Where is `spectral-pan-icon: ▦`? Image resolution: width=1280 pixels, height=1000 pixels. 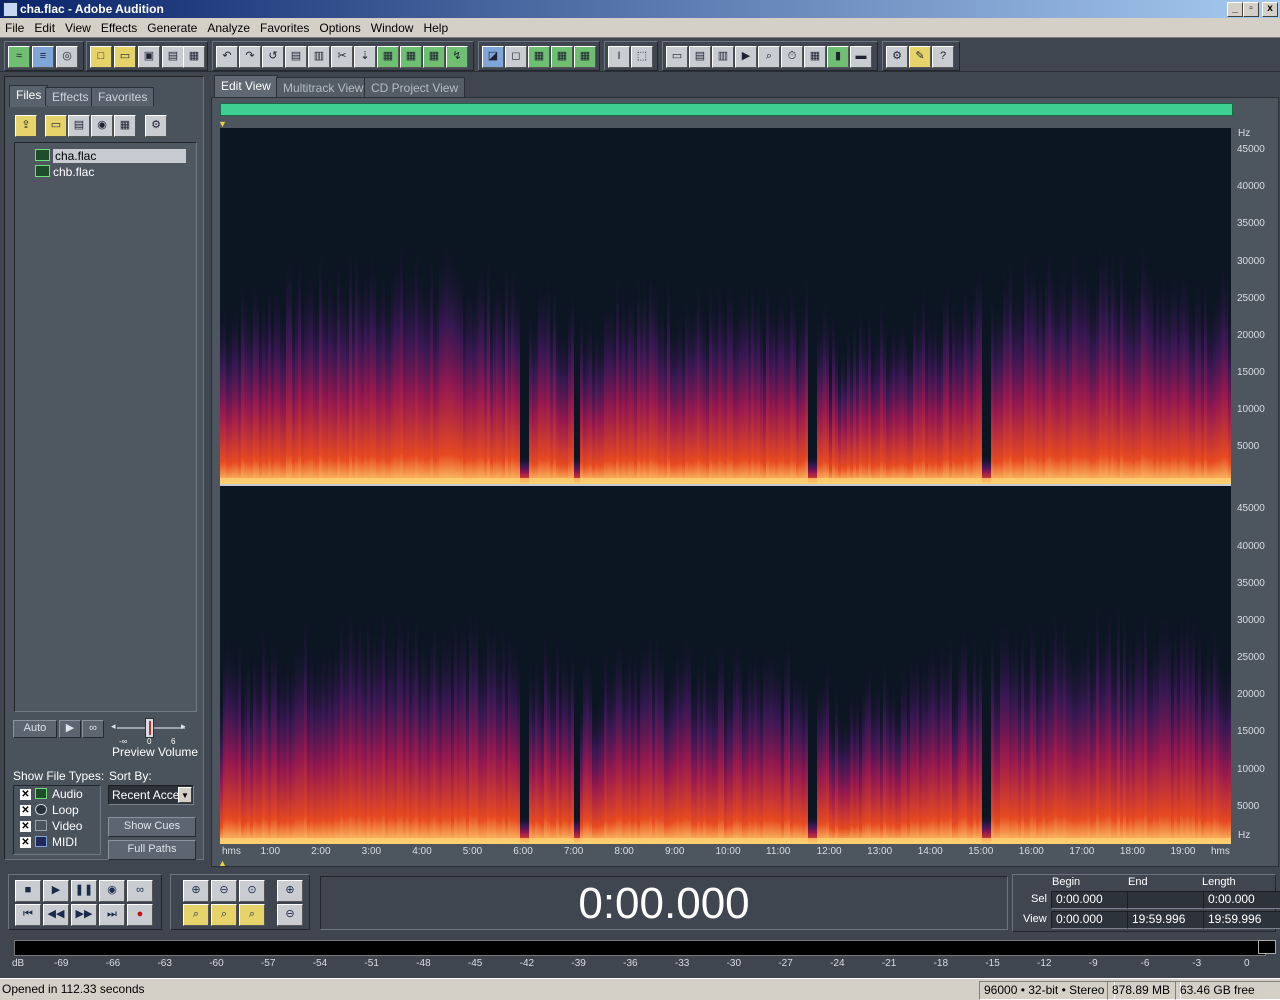 spectral-pan-icon: ▦ is located at coordinates (539, 57).